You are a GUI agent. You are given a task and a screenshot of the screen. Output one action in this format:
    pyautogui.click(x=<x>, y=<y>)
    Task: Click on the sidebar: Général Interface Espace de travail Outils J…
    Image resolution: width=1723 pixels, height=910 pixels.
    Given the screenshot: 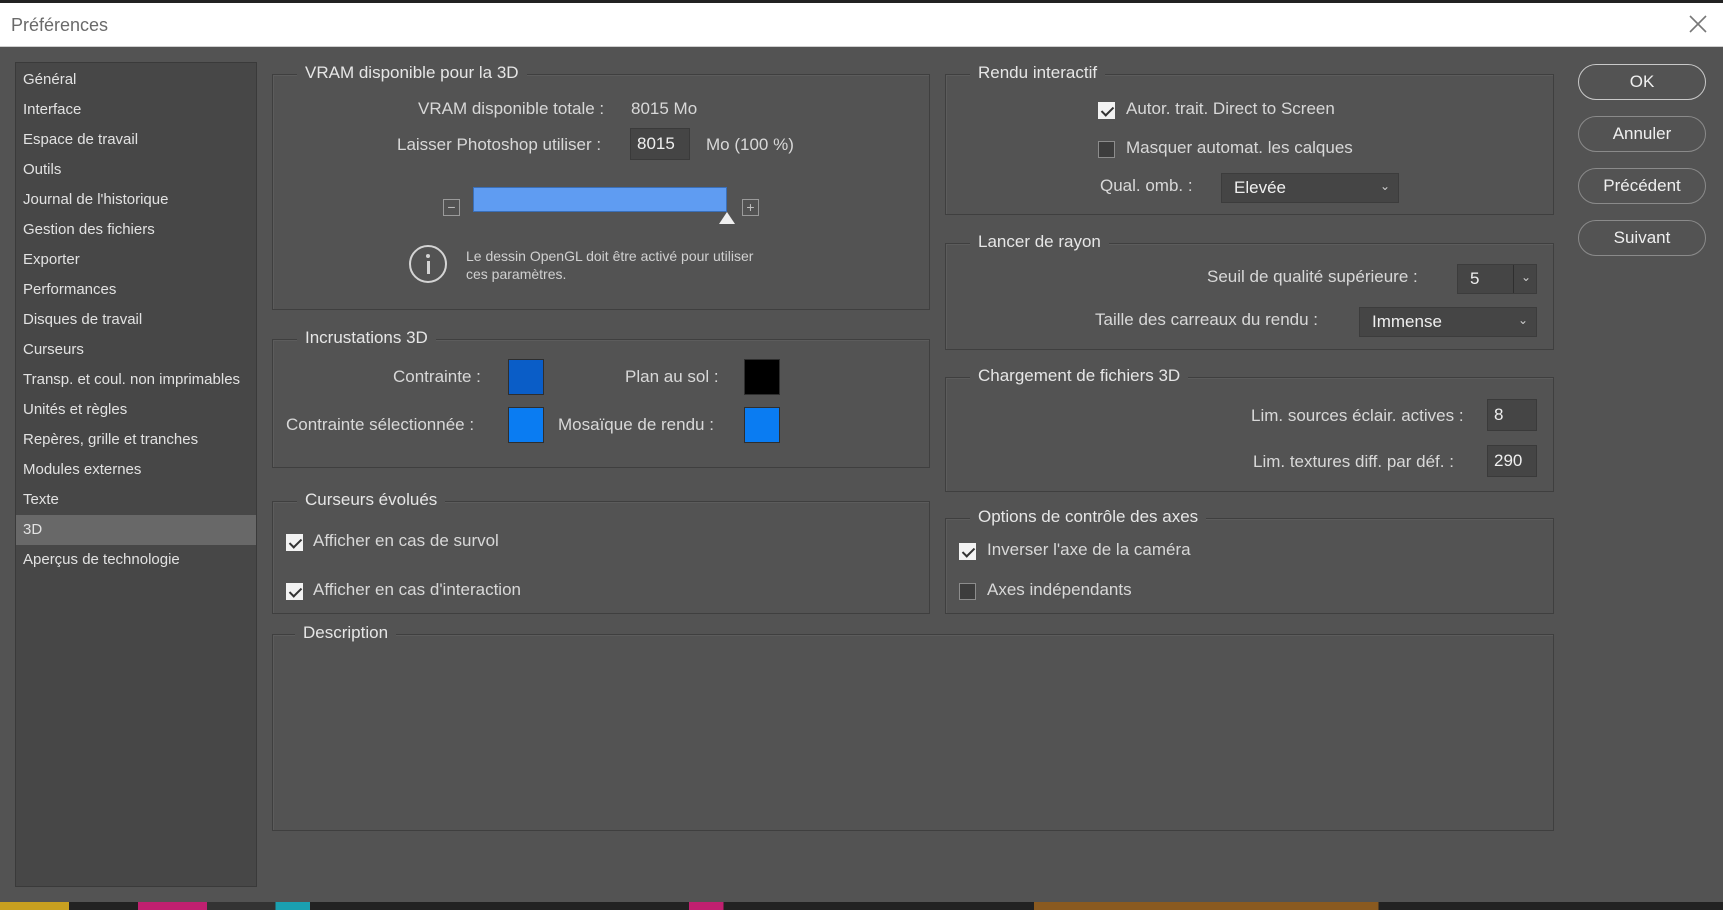 What is the action you would take?
    pyautogui.click(x=136, y=474)
    